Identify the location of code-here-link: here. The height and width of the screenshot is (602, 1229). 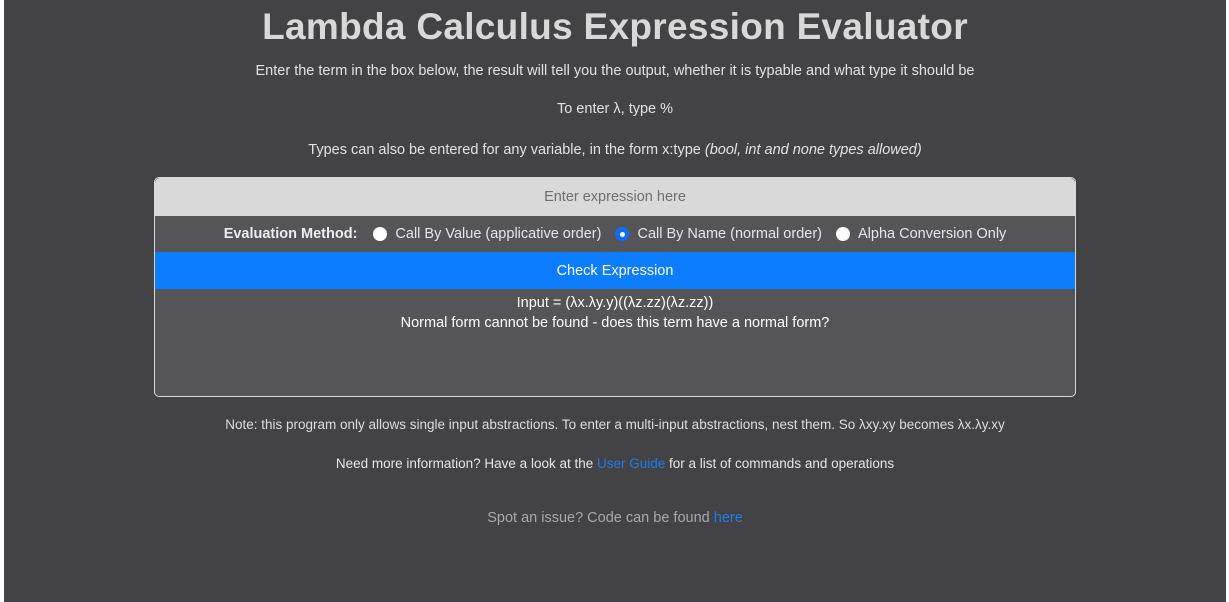
(728, 518).